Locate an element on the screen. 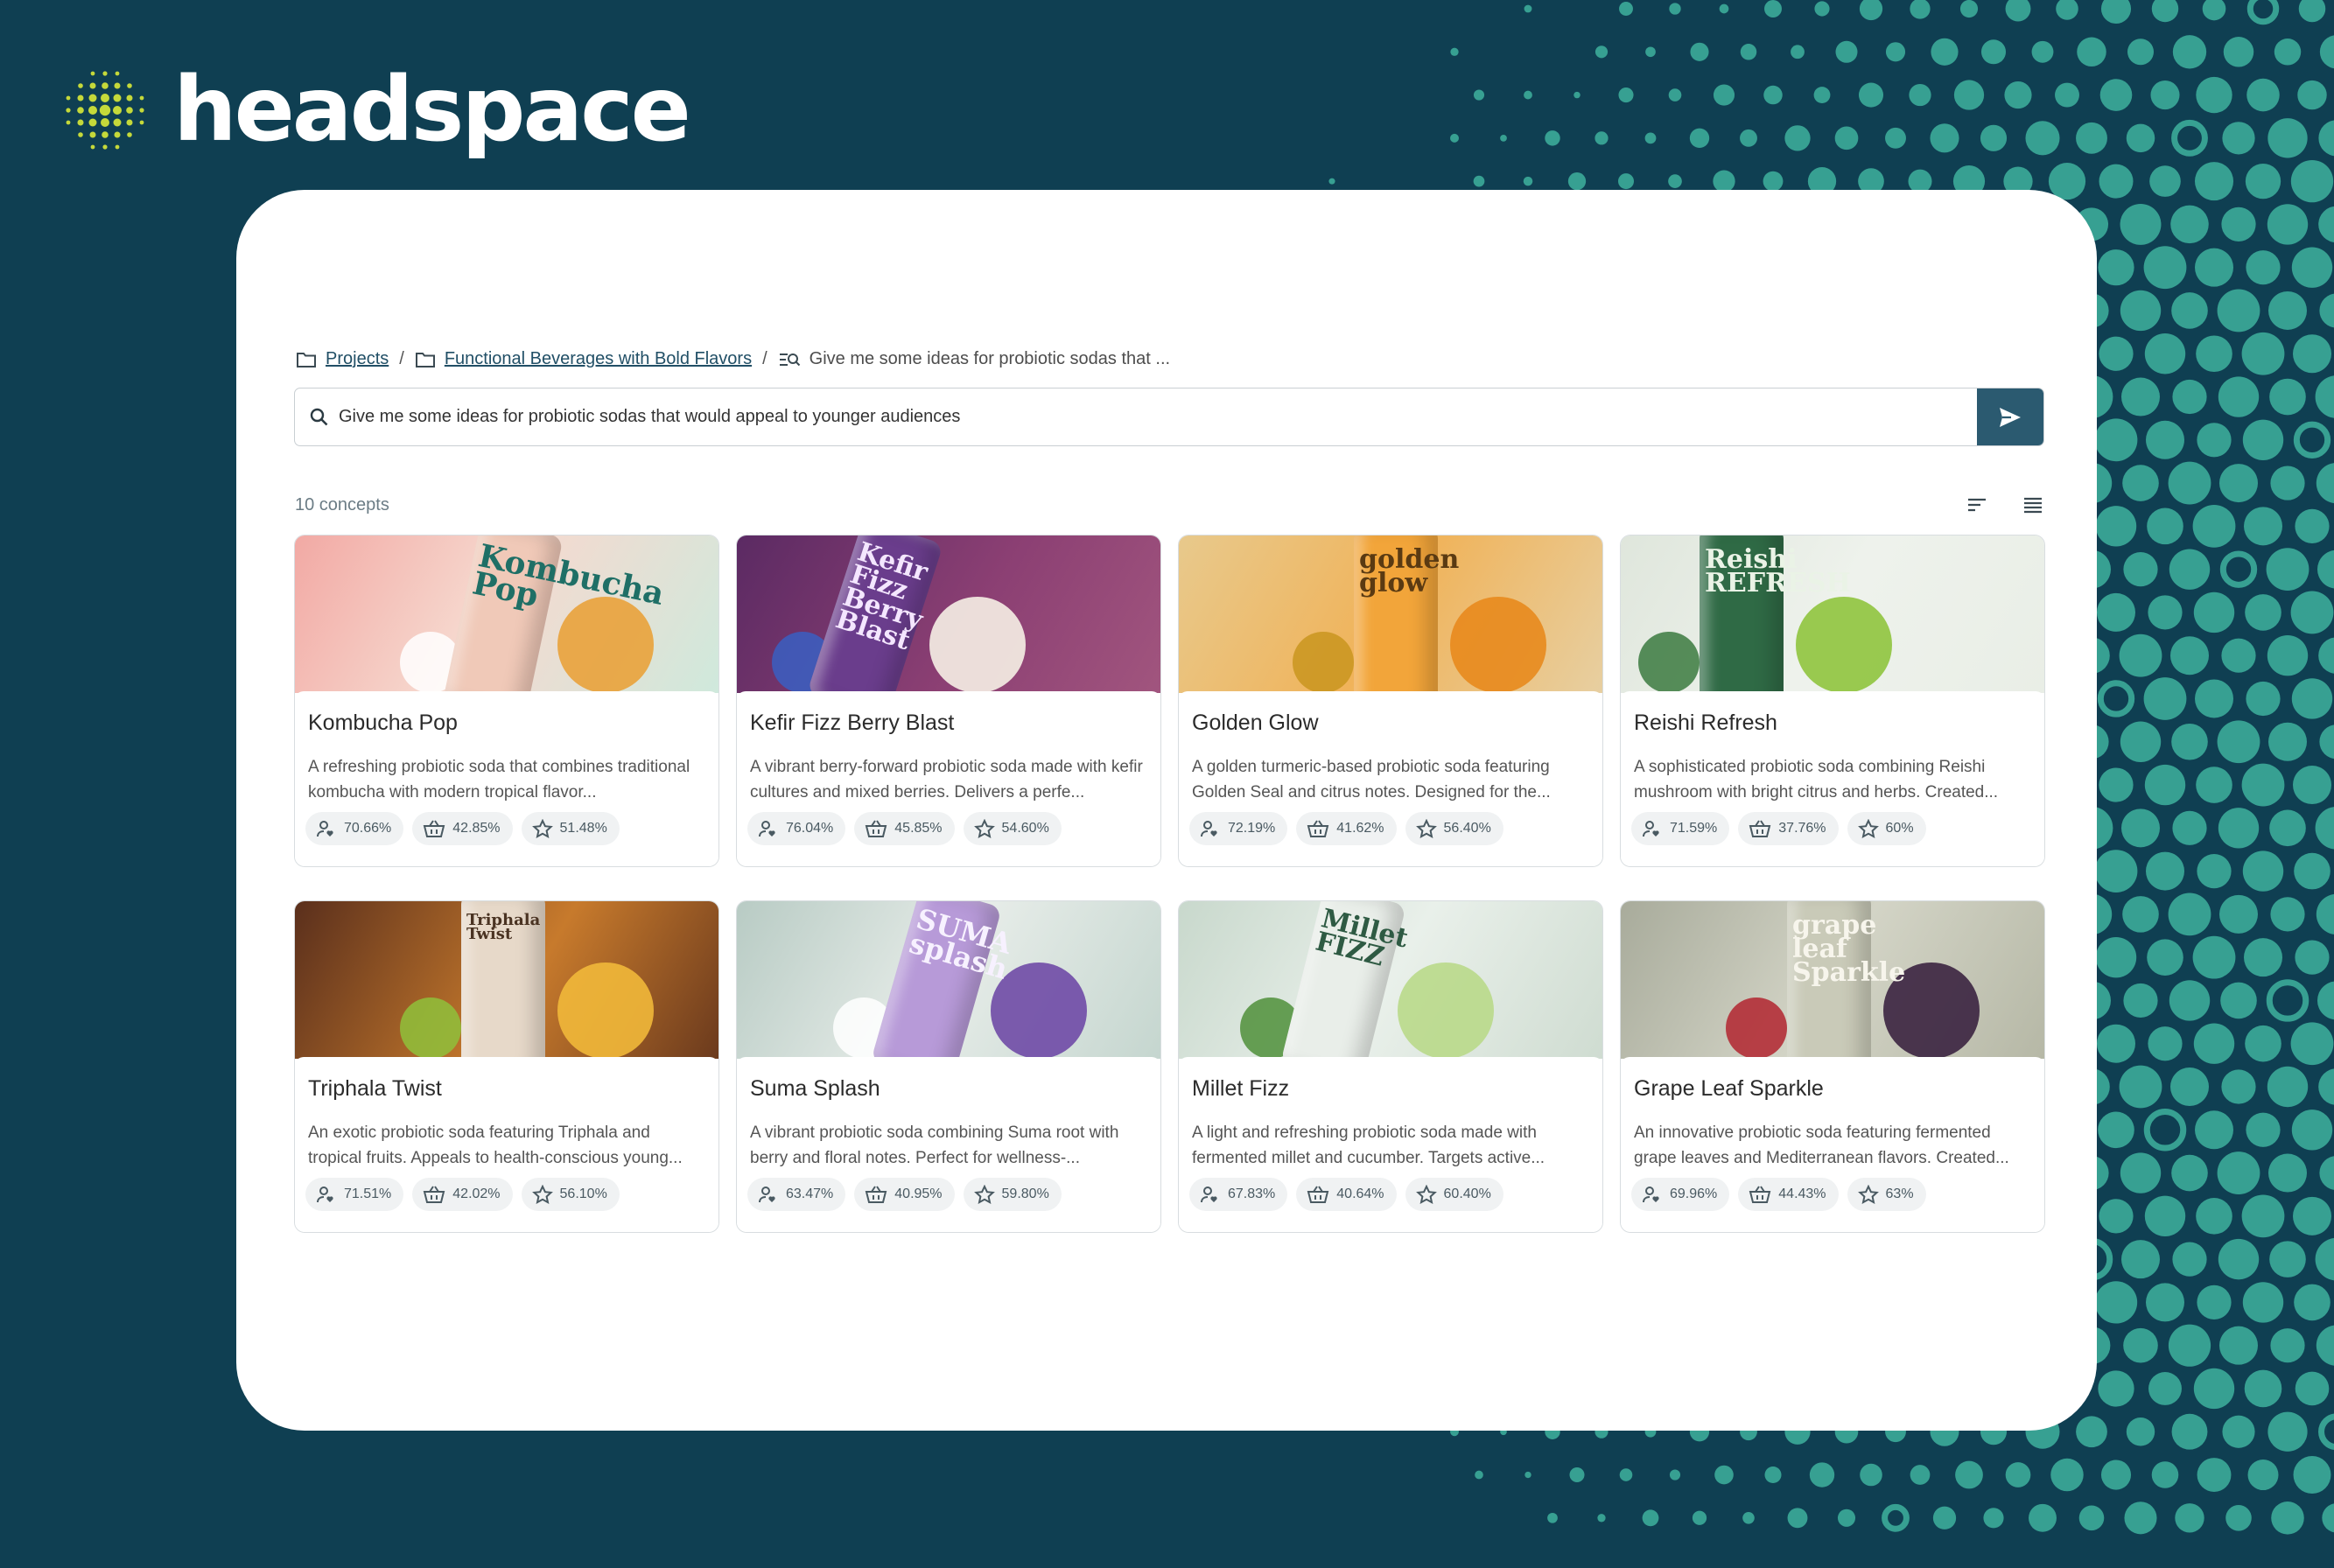 Image resolution: width=2334 pixels, height=1568 pixels. sort-icon is located at coordinates (1976, 505).